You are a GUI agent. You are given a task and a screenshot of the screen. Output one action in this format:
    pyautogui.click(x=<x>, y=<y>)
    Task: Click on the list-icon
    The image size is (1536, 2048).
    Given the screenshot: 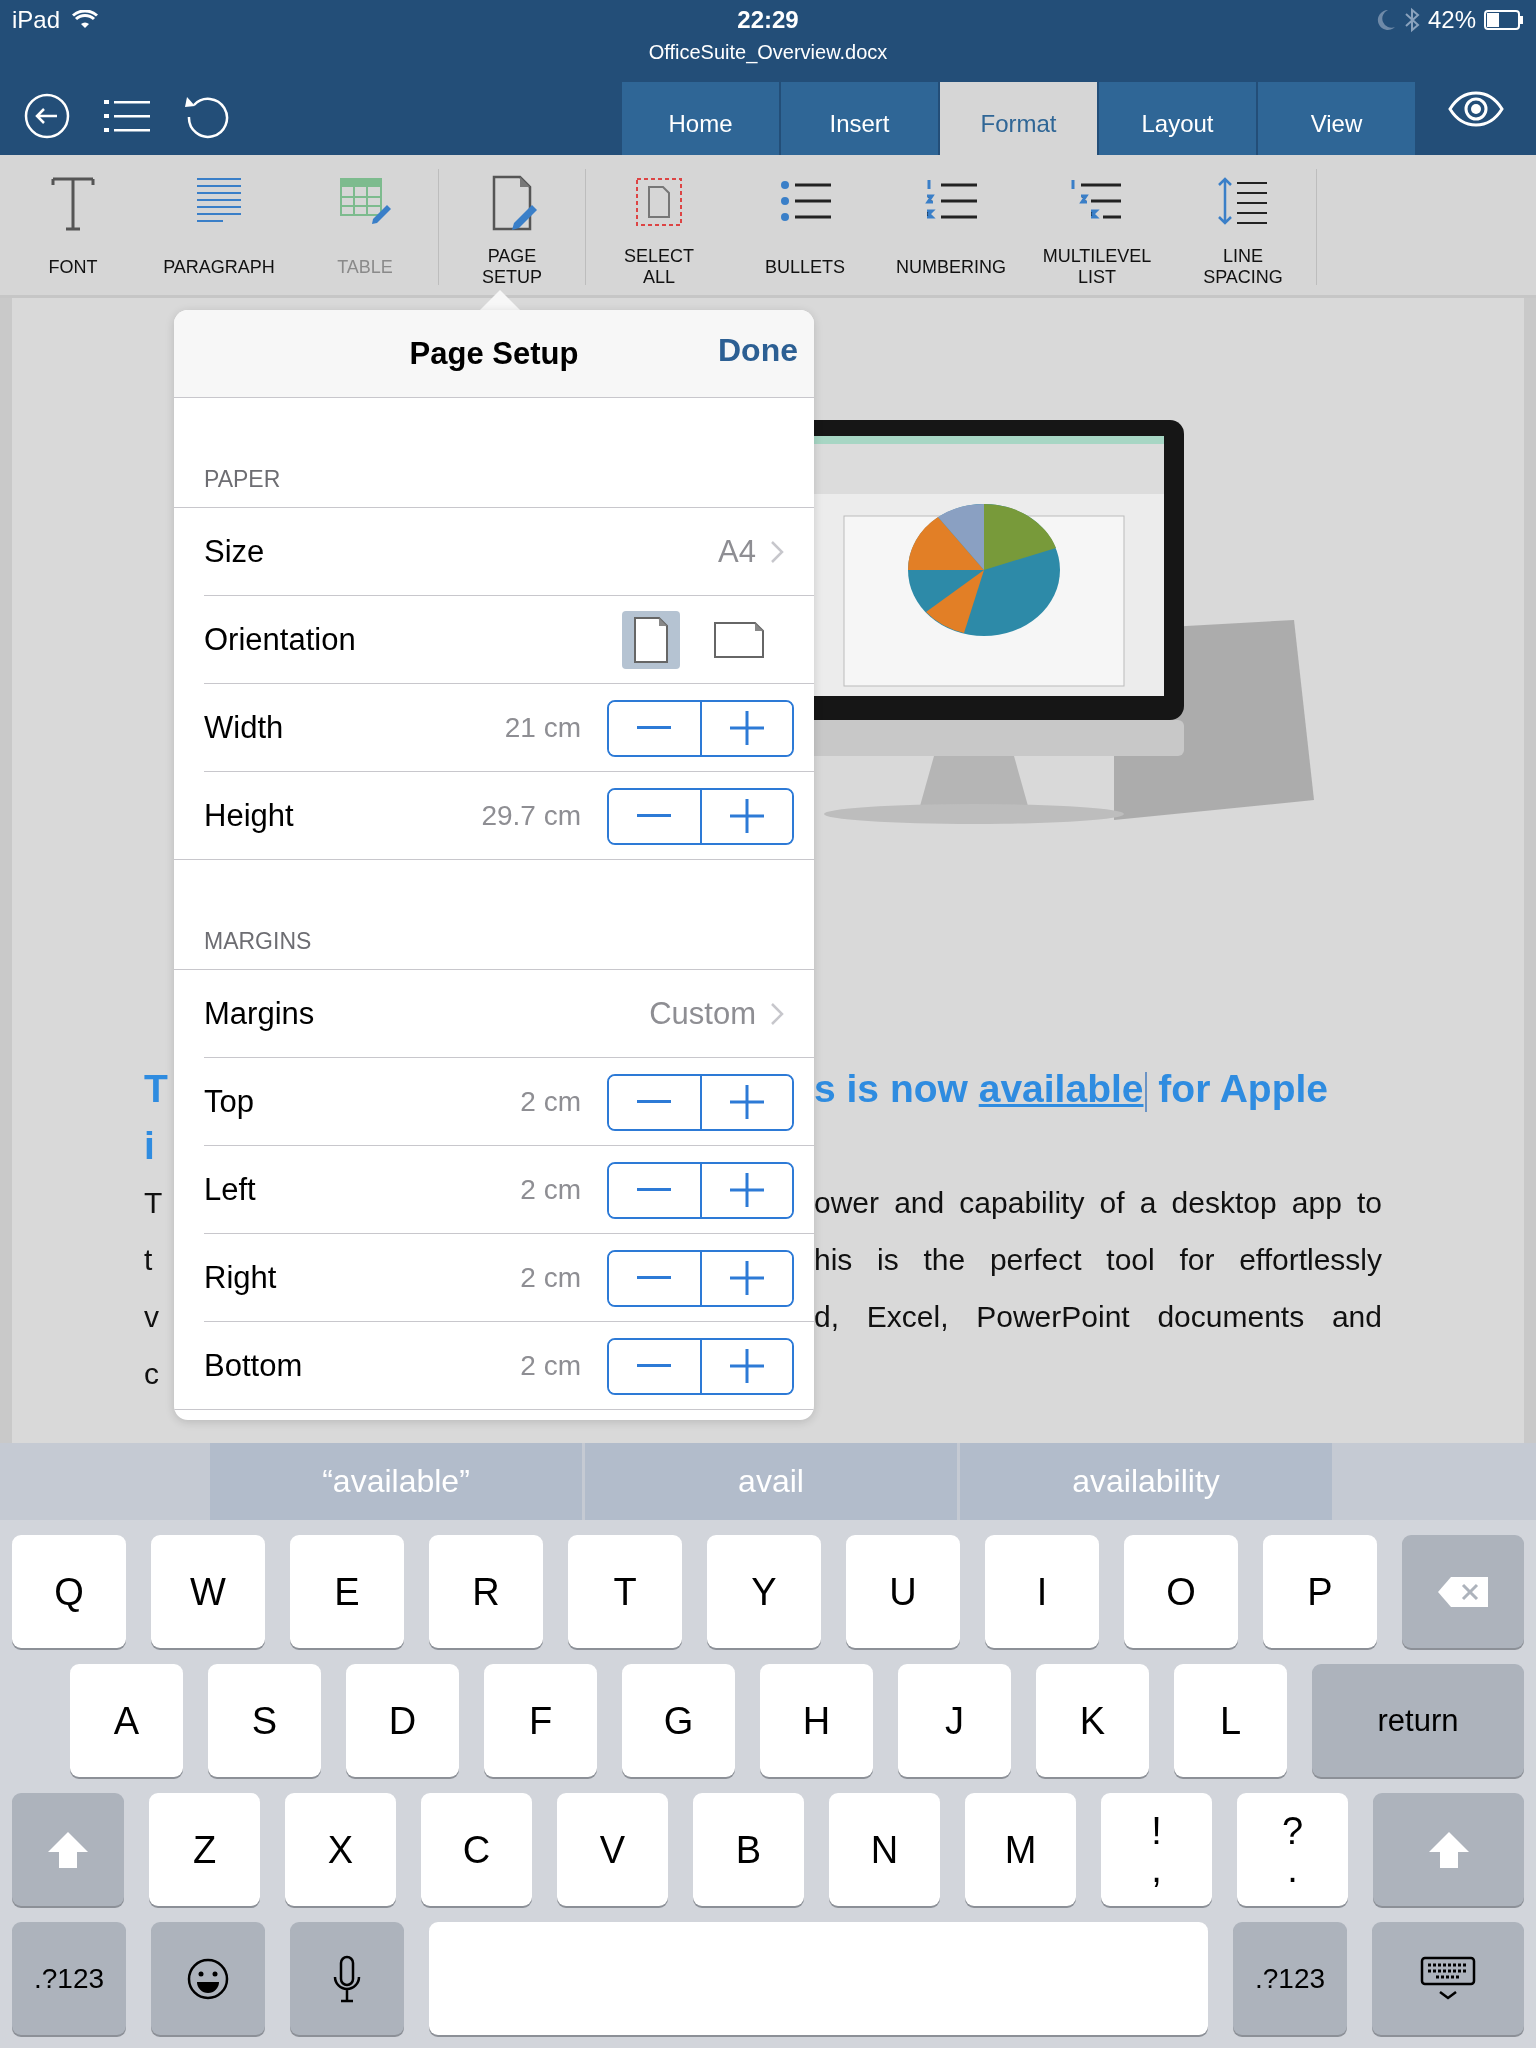 What is the action you would take?
    pyautogui.click(x=127, y=116)
    